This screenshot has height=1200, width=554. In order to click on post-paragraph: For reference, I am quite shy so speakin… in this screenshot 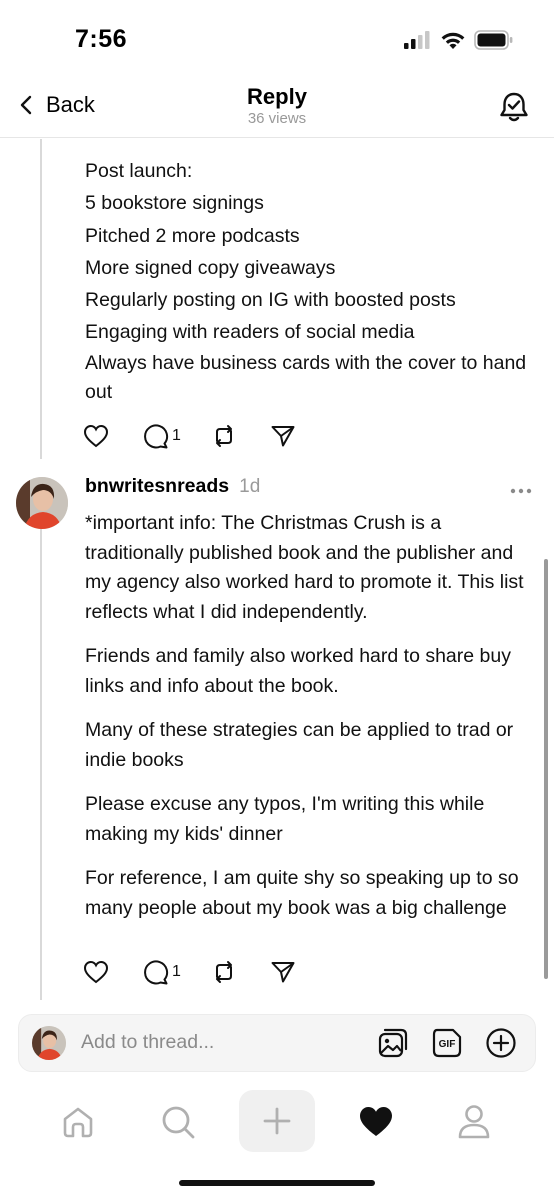, I will do `click(302, 893)`.